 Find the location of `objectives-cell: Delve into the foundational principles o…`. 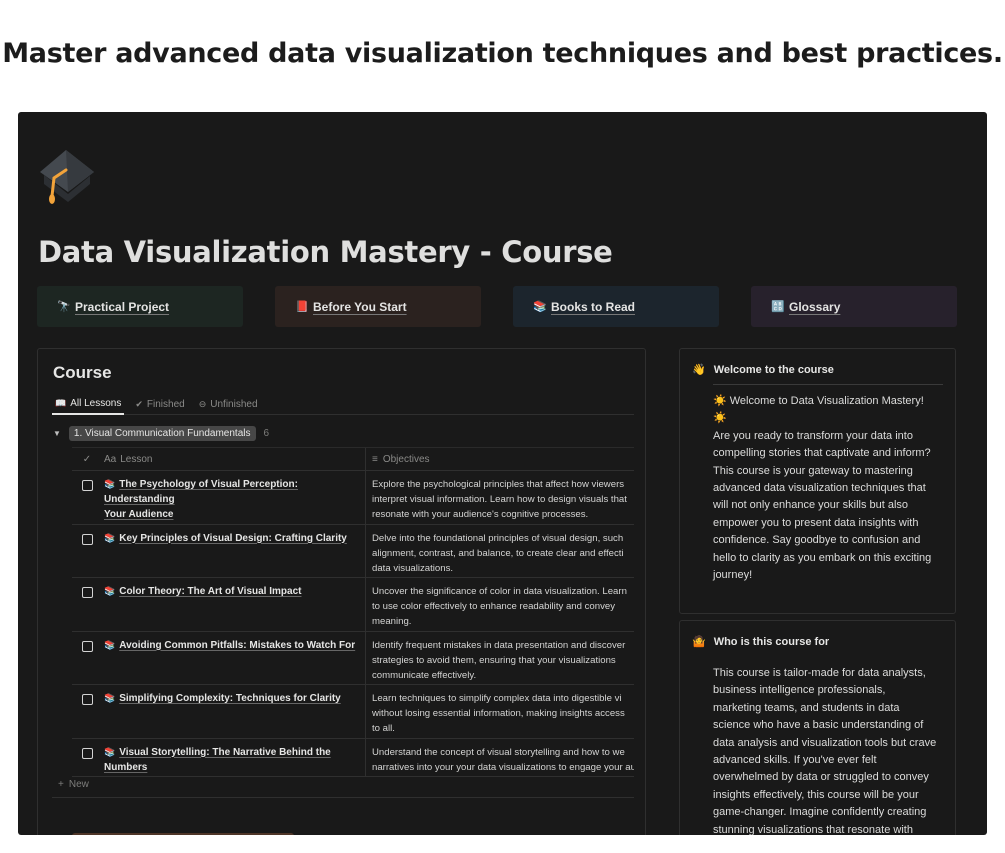

objectives-cell: Delve into the foundational principles o… is located at coordinates (500, 551).